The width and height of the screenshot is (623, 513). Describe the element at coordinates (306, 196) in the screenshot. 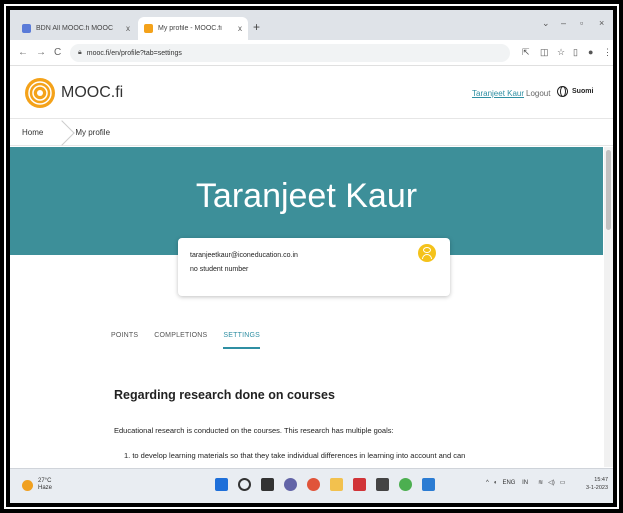

I see `profile-name: Taranjeet Kaur` at that location.